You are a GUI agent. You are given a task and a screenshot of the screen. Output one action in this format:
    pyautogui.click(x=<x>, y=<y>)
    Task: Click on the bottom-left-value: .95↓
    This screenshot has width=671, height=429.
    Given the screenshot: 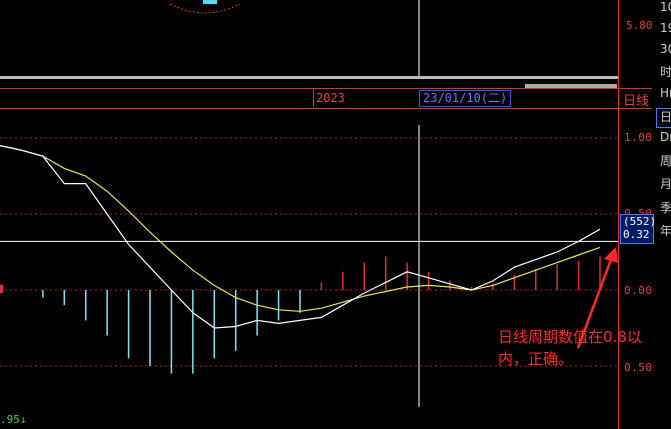 What is the action you would take?
    pyautogui.click(x=13, y=419)
    